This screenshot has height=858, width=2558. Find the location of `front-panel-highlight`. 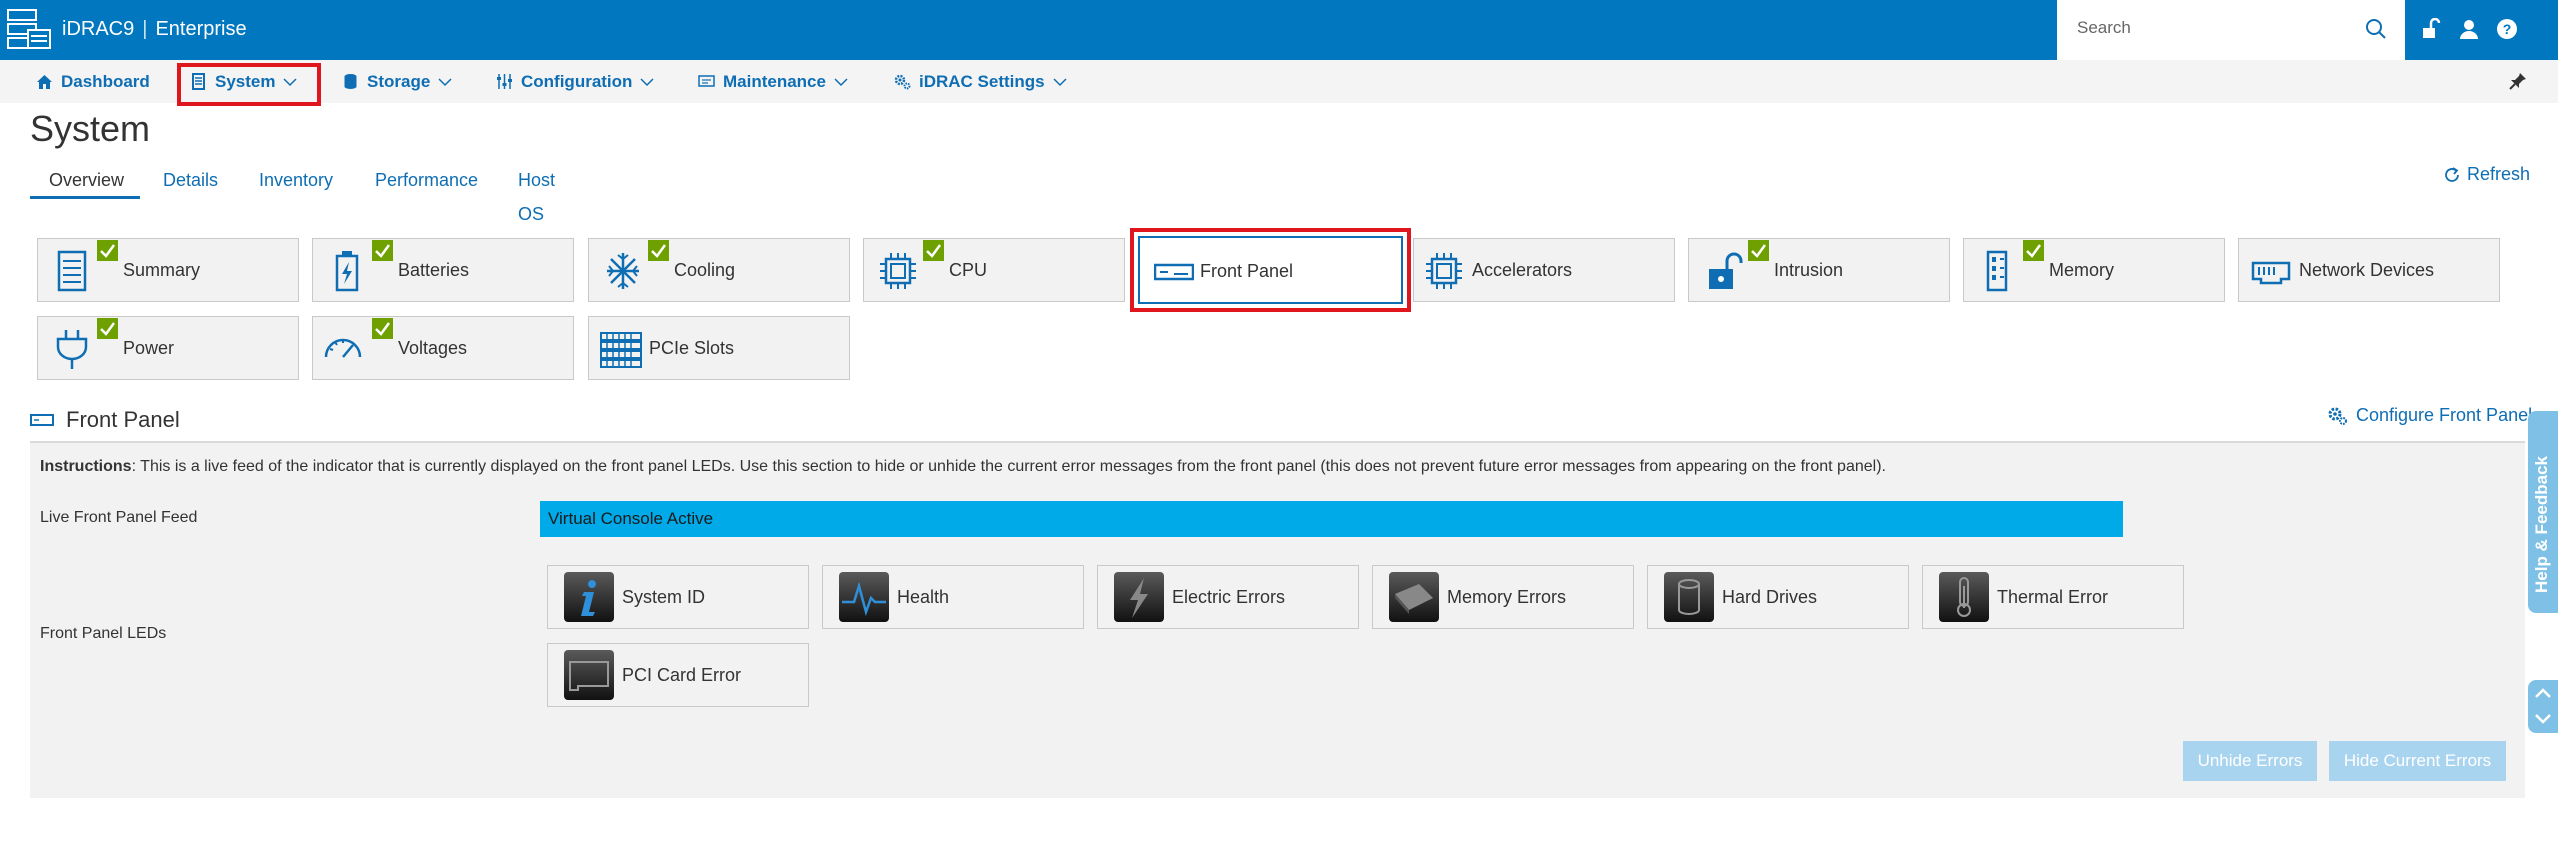

front-panel-highlight is located at coordinates (1270, 270).